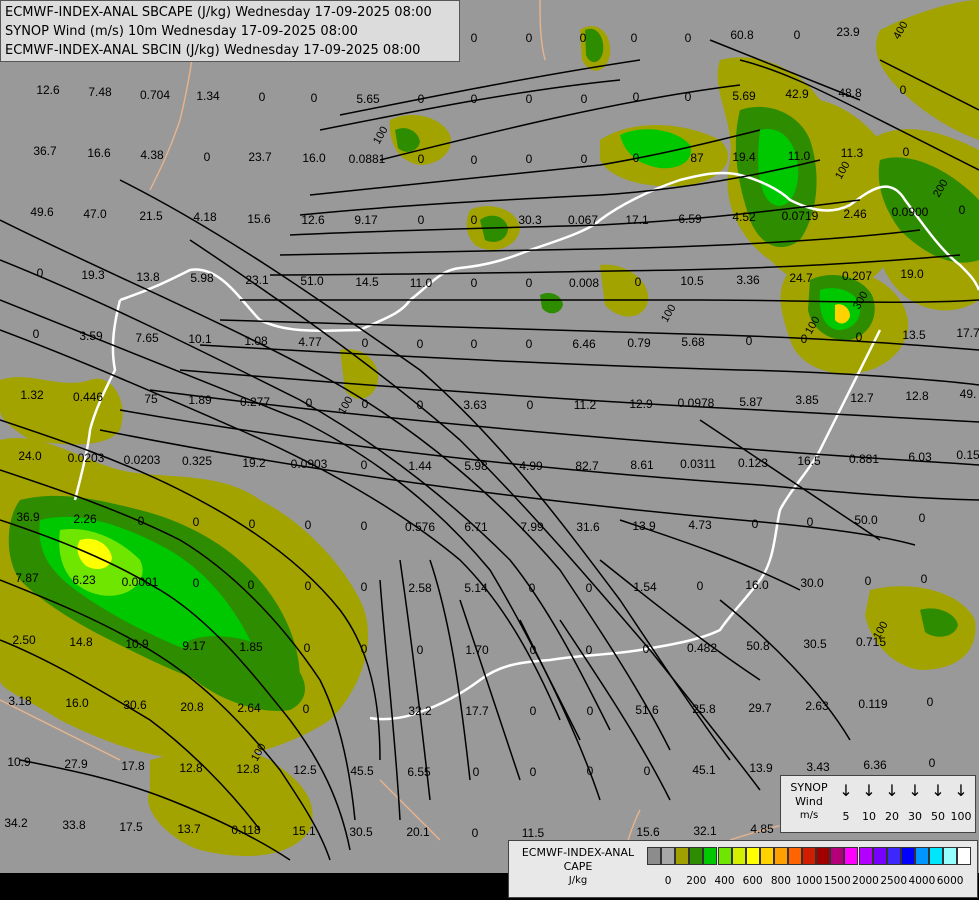 The width and height of the screenshot is (979, 900). What do you see at coordinates (366, 220) in the screenshot?
I see `cape-value-label: 9.17` at bounding box center [366, 220].